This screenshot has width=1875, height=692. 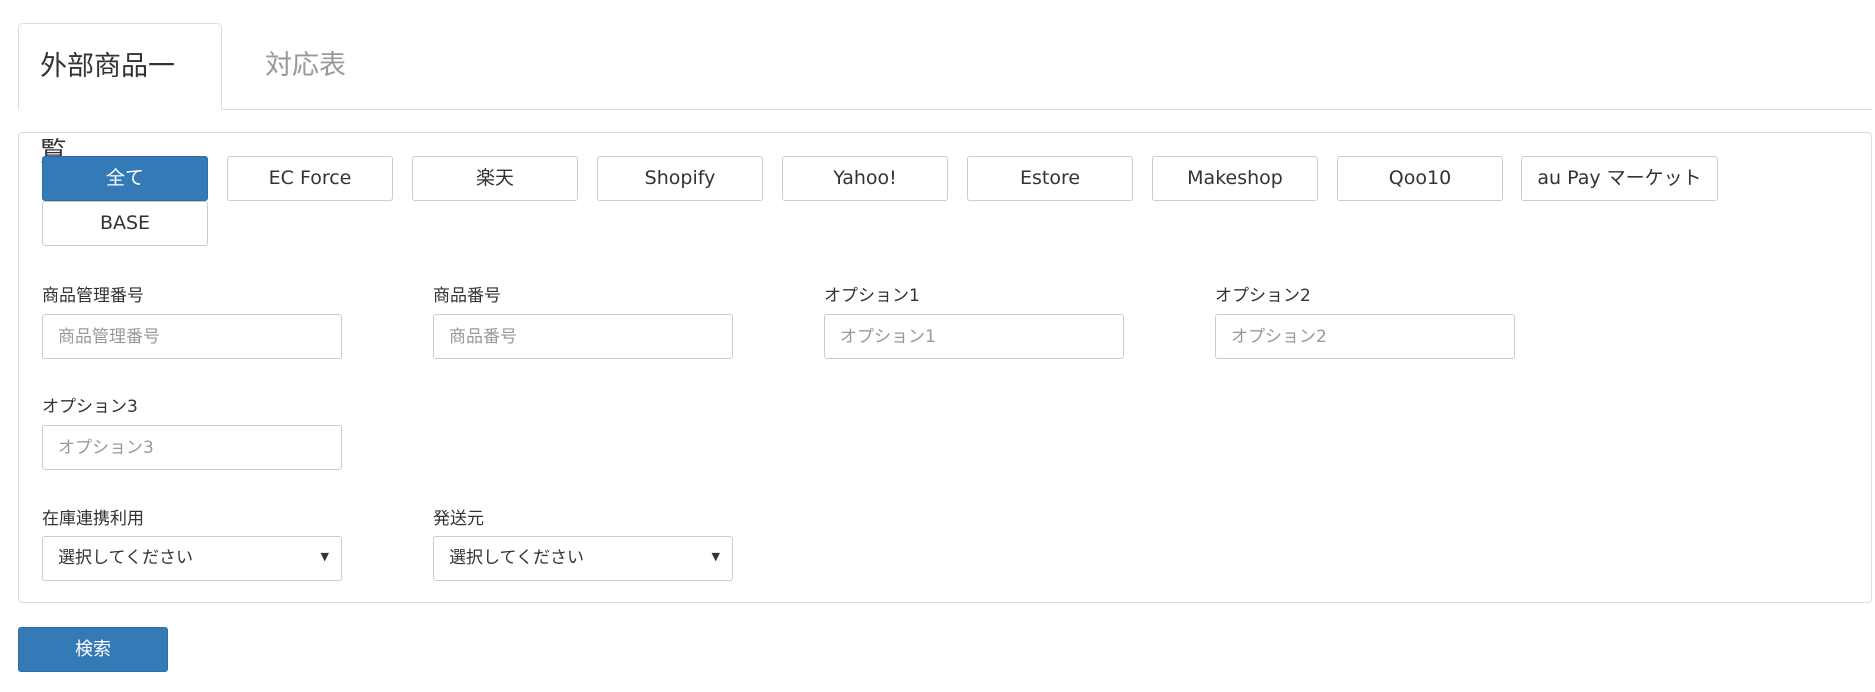 What do you see at coordinates (1365, 336) in the screenshot?
I see `option2-input` at bounding box center [1365, 336].